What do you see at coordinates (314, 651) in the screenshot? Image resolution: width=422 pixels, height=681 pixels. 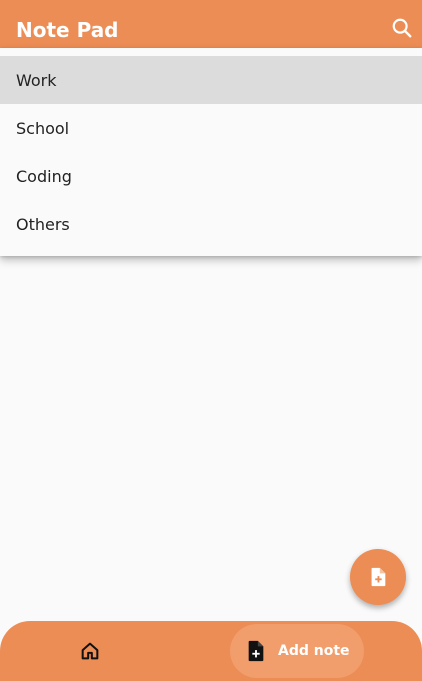 I see `add-note-label: Add note` at bounding box center [314, 651].